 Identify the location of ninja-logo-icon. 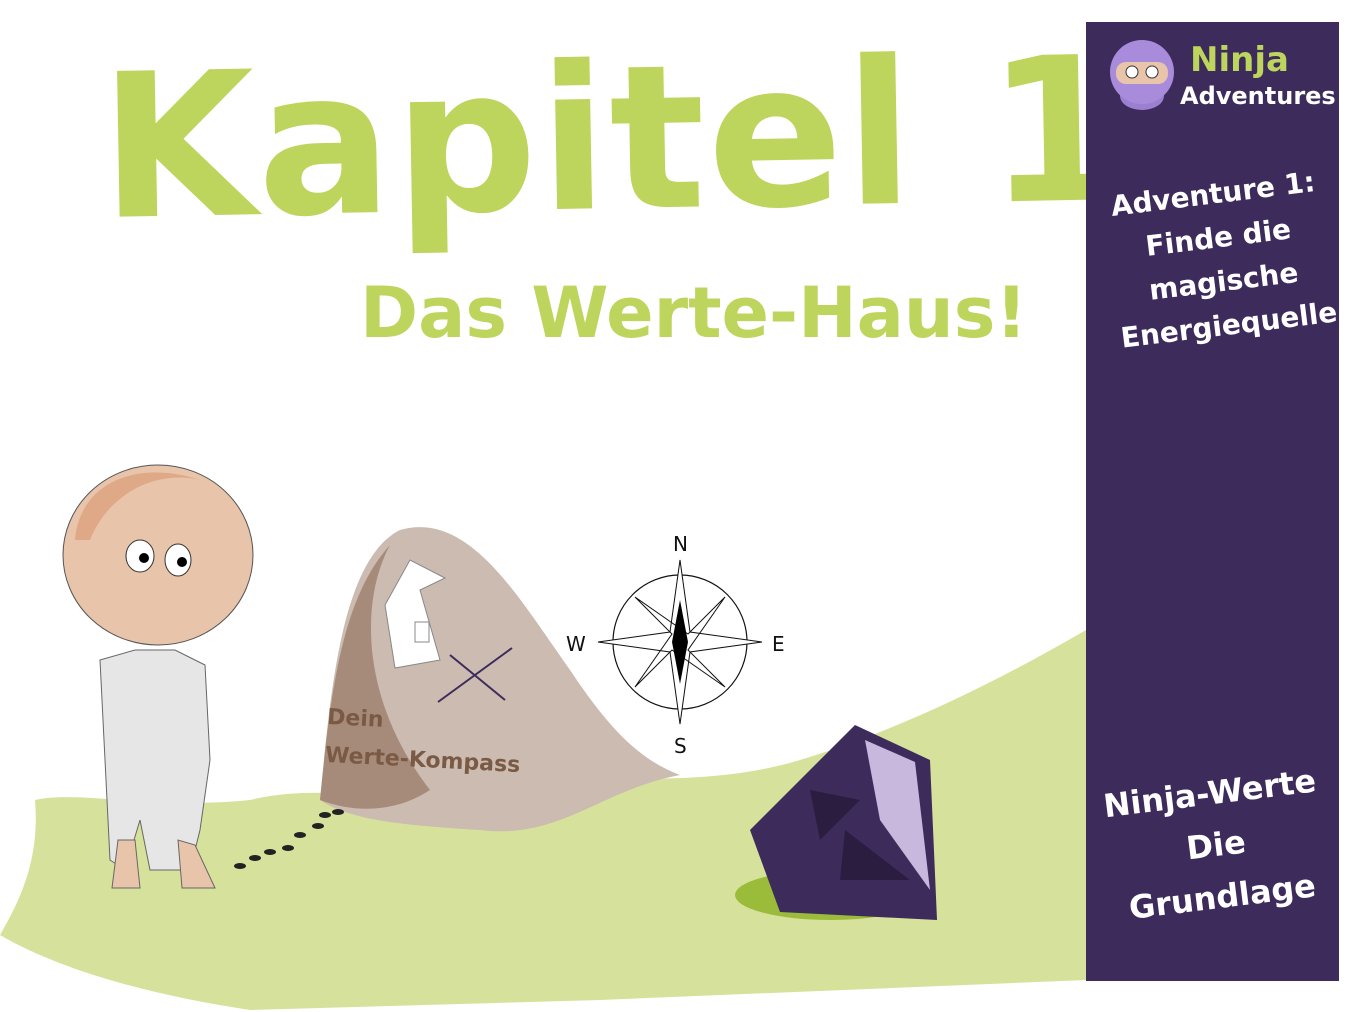
(1142, 75).